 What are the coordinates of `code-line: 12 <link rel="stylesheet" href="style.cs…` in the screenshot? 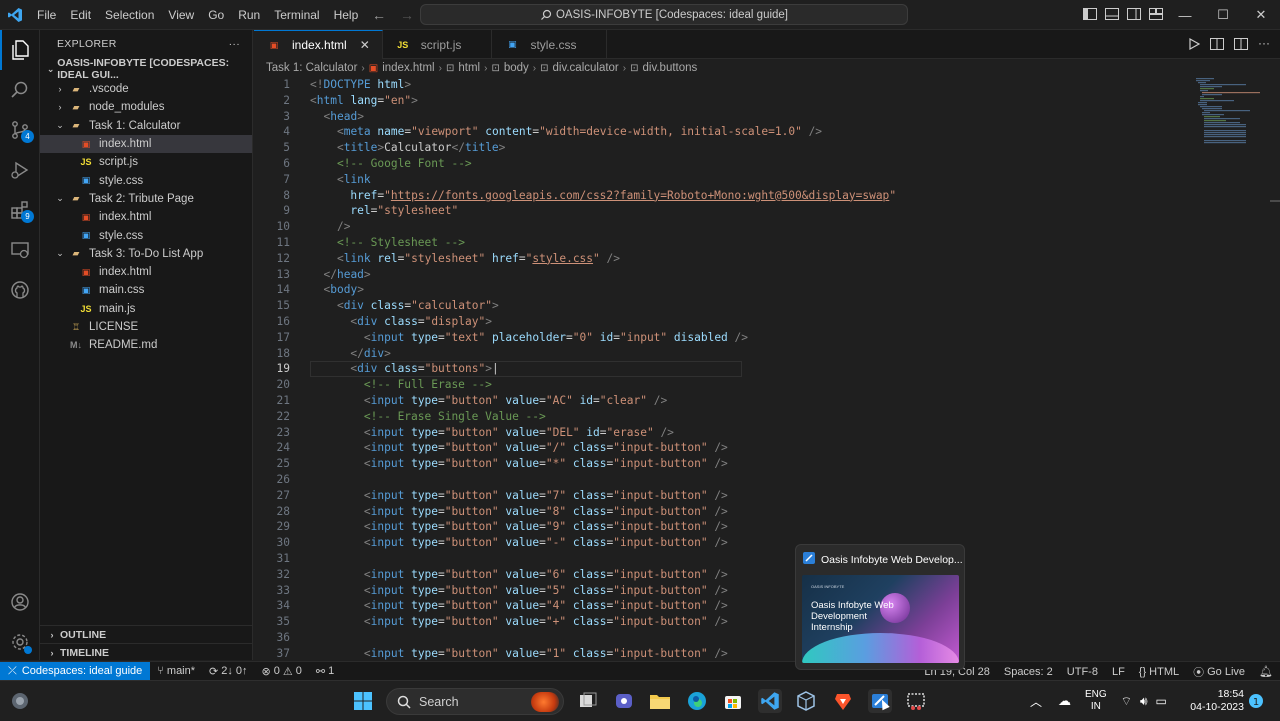 It's located at (724, 260).